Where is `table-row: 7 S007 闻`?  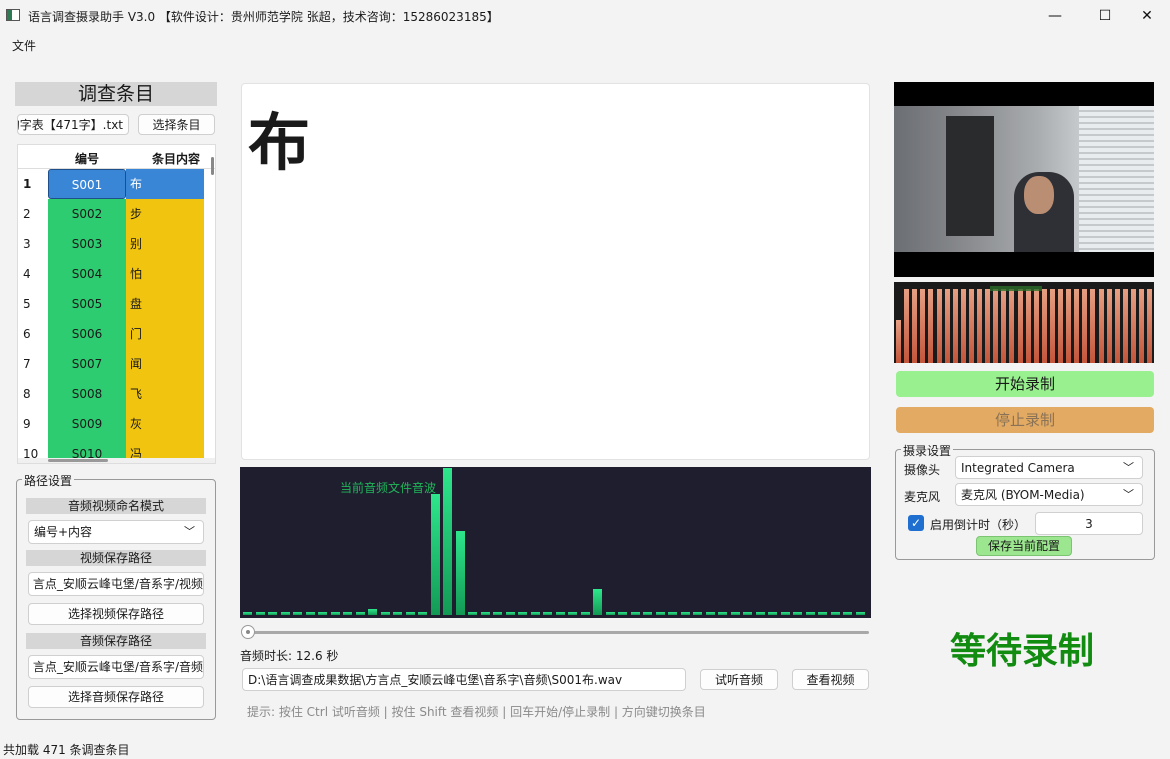 table-row: 7 S007 闻 is located at coordinates (116, 364).